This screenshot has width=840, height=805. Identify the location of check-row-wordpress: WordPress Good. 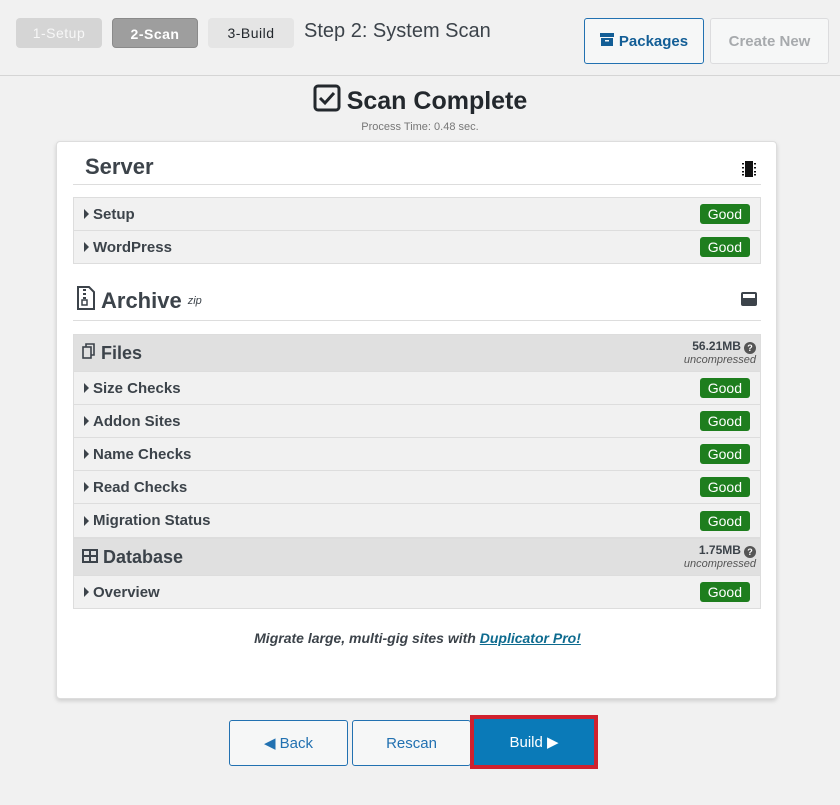
(417, 247).